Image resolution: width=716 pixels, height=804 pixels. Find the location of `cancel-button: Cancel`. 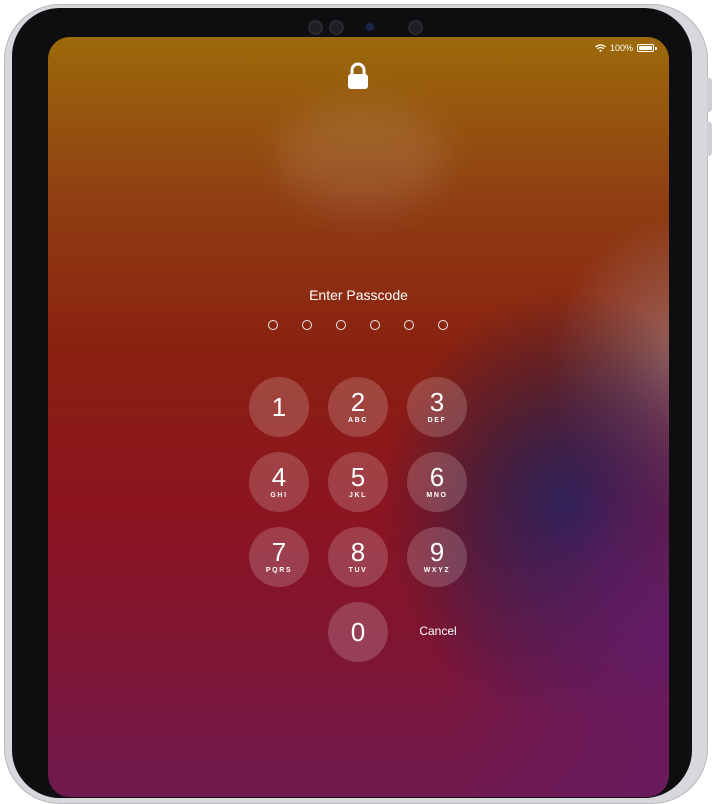

cancel-button: Cancel is located at coordinates (438, 631).